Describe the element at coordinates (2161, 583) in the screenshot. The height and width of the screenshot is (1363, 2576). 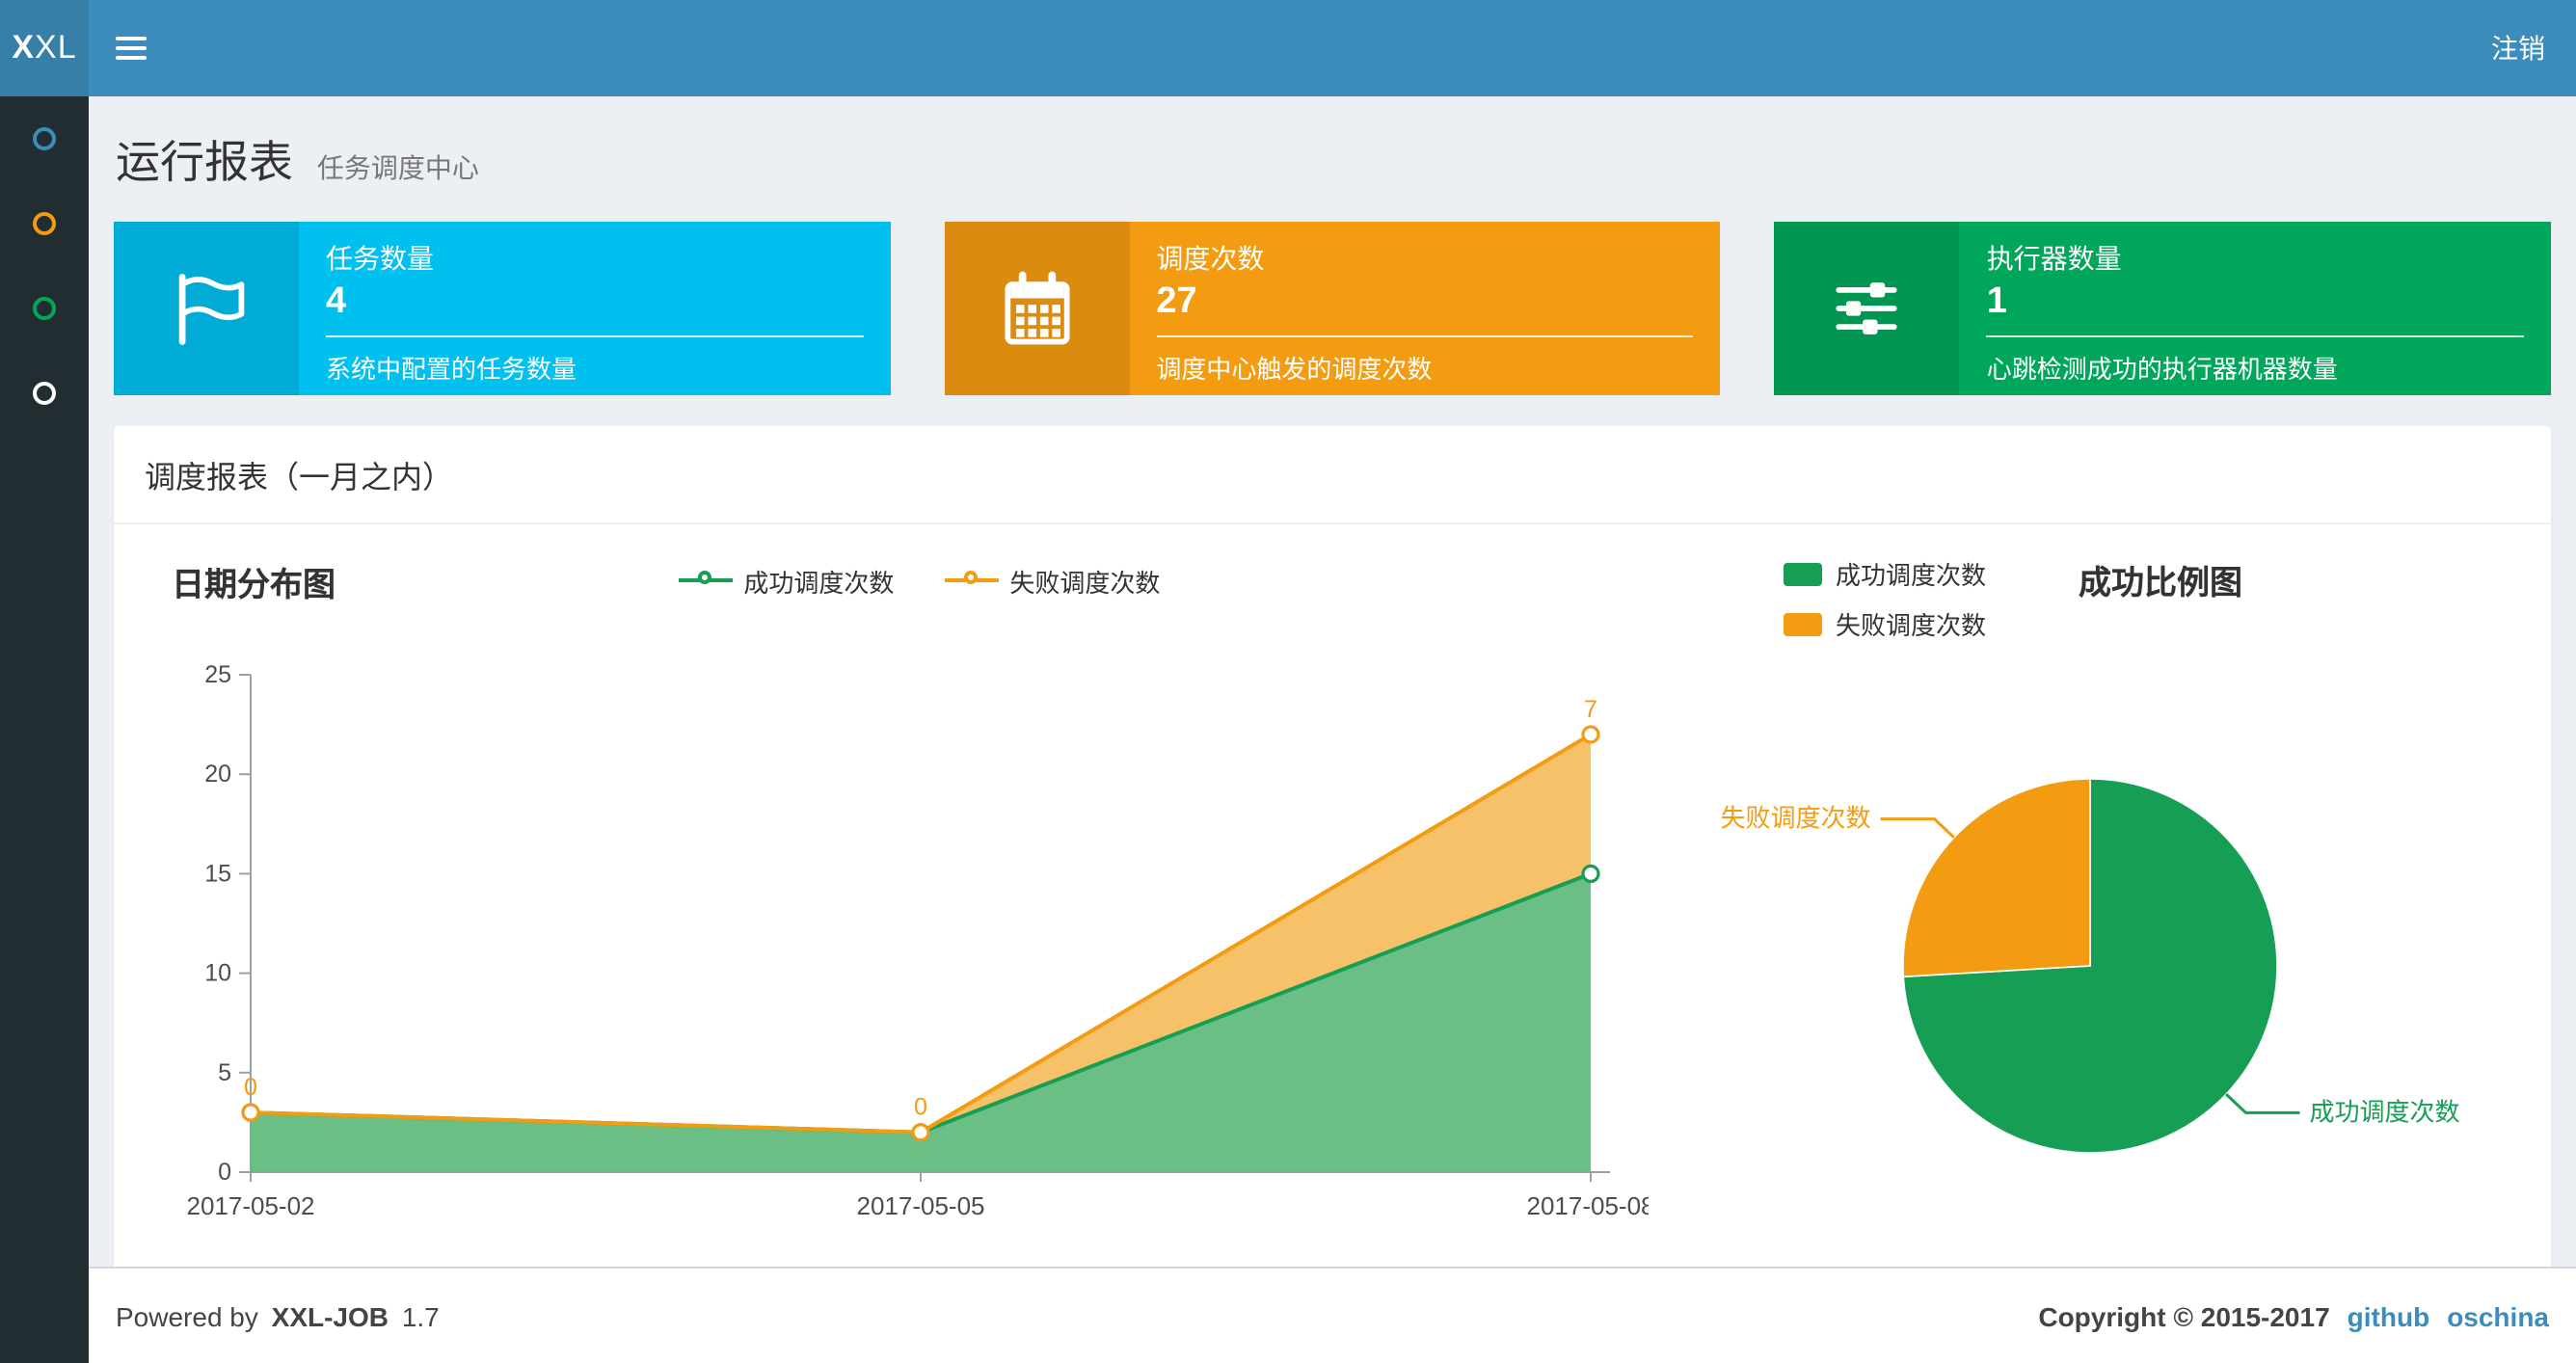
I see `pie-chart-title: 成功比例图` at that location.